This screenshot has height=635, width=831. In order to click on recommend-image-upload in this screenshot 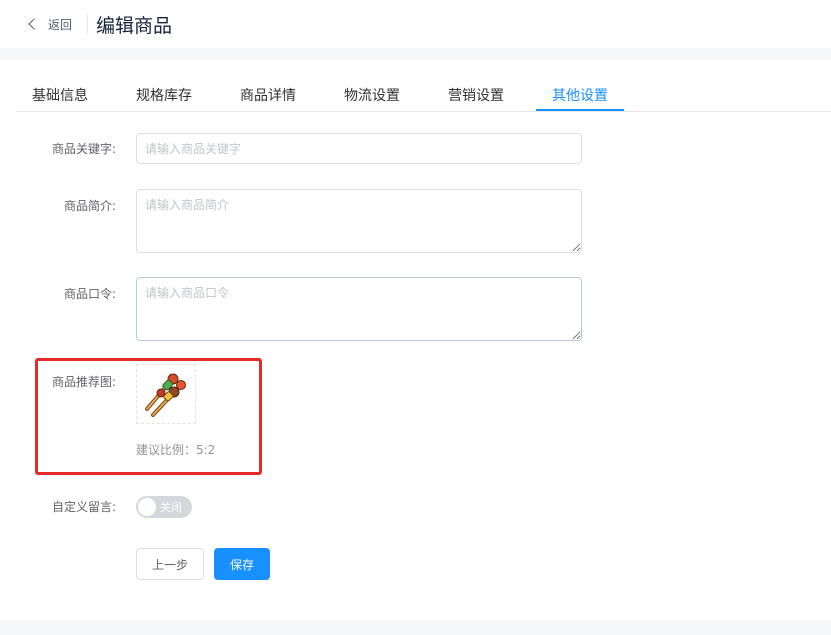, I will do `click(166, 394)`.